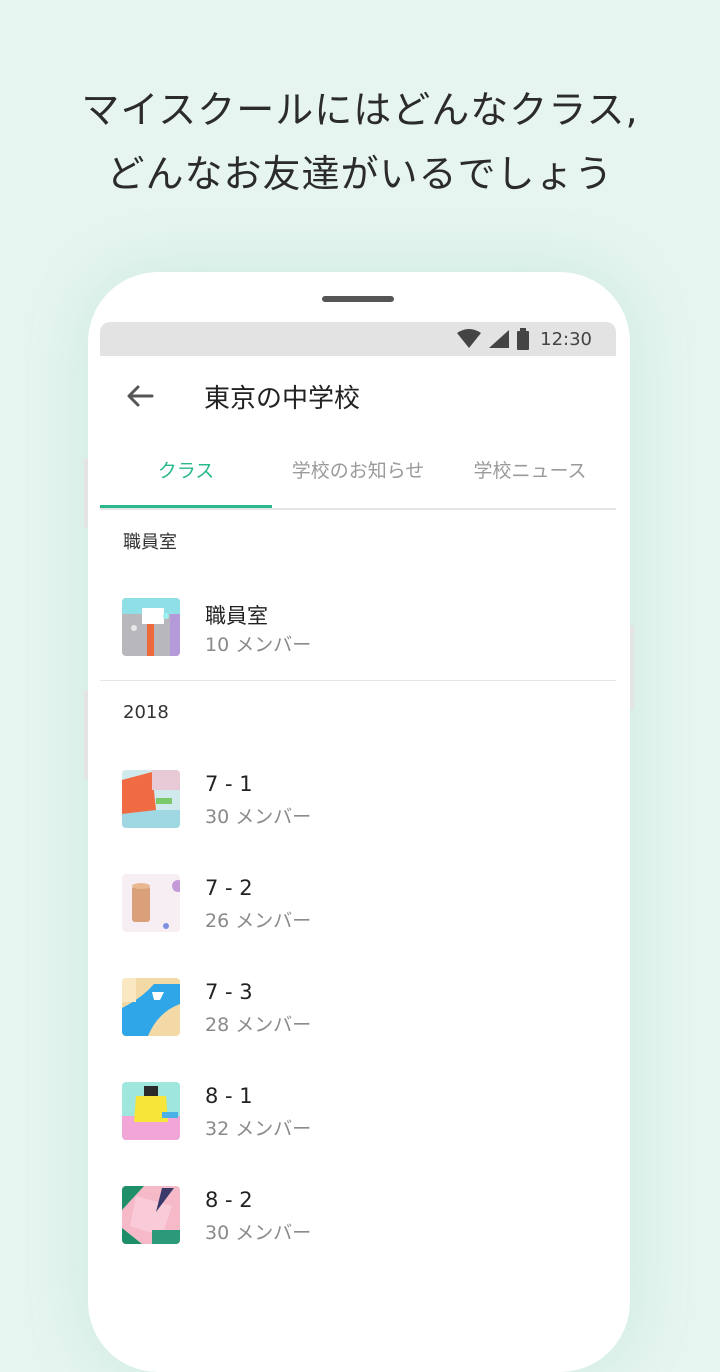 This screenshot has height=1372, width=720. Describe the element at coordinates (229, 992) in the screenshot. I see `class-name: 7 - 3` at that location.